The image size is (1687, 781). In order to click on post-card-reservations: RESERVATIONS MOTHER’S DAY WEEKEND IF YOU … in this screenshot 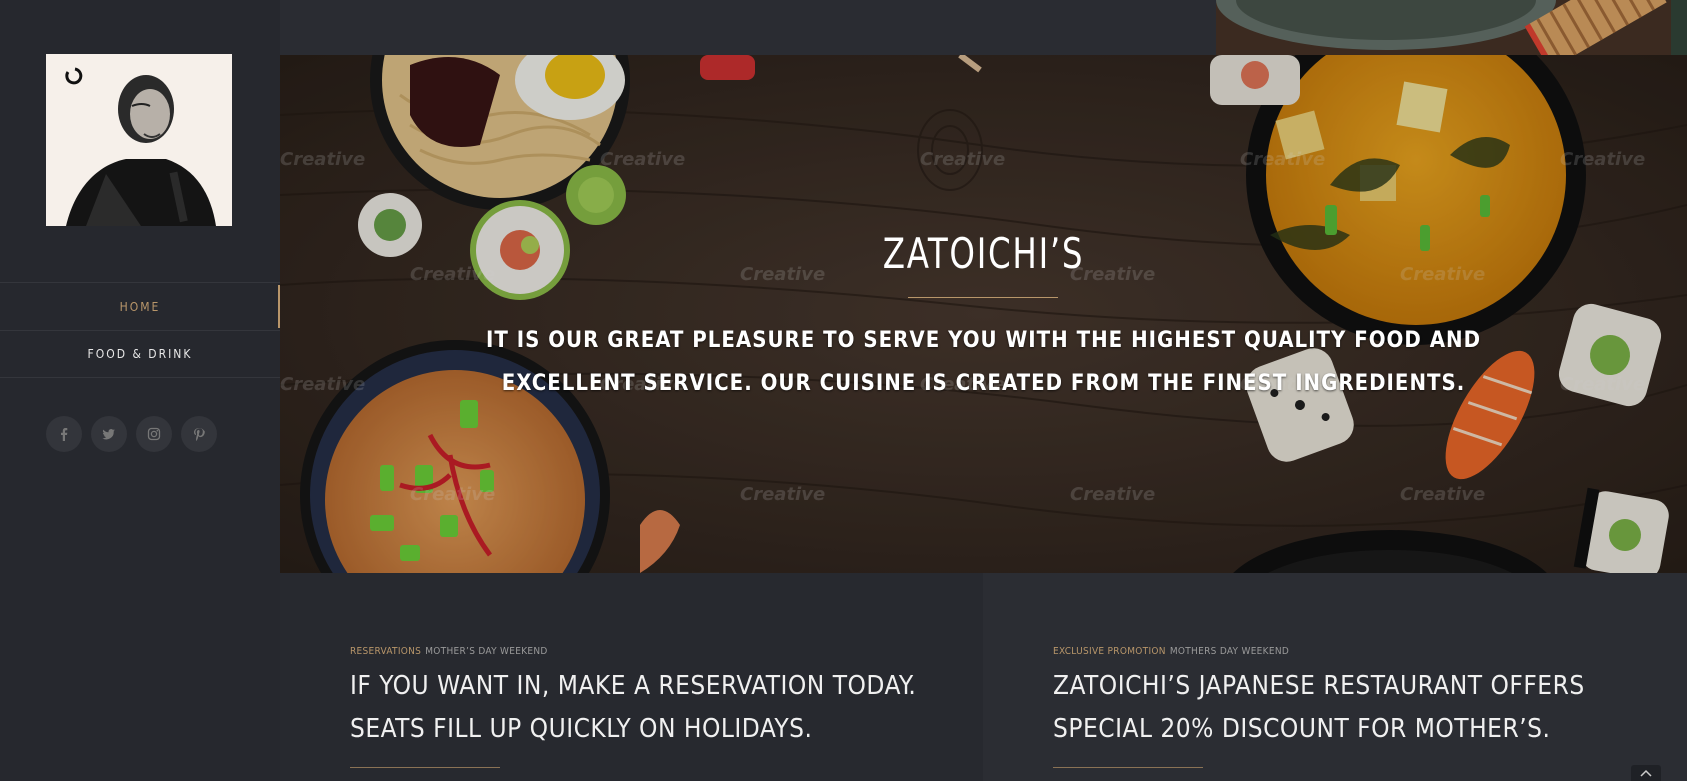, I will do `click(631, 677)`.